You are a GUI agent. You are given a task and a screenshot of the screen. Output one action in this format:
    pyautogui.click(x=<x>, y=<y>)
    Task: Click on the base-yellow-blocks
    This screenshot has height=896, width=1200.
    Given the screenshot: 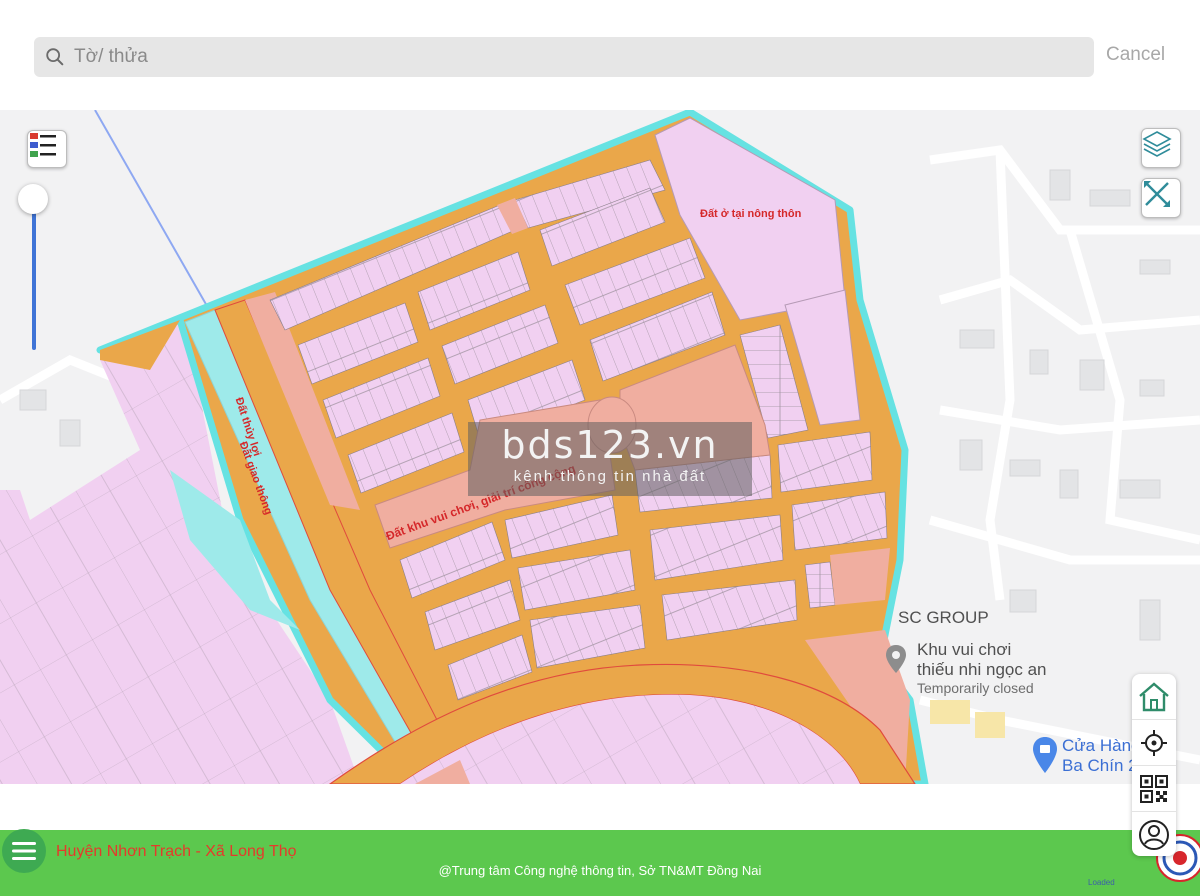 What is the action you would take?
    pyautogui.click(x=967, y=719)
    